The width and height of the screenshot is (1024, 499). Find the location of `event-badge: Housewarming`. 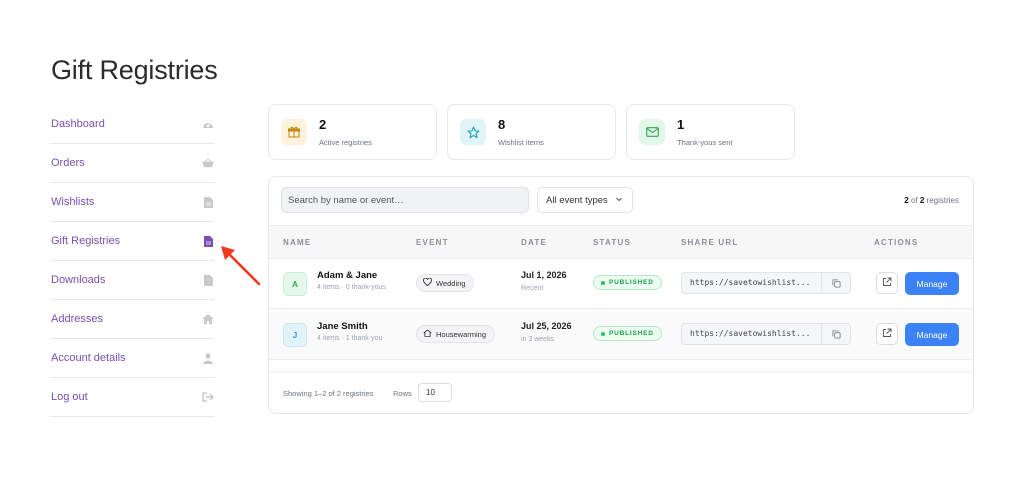

event-badge: Housewarming is located at coordinates (456, 334).